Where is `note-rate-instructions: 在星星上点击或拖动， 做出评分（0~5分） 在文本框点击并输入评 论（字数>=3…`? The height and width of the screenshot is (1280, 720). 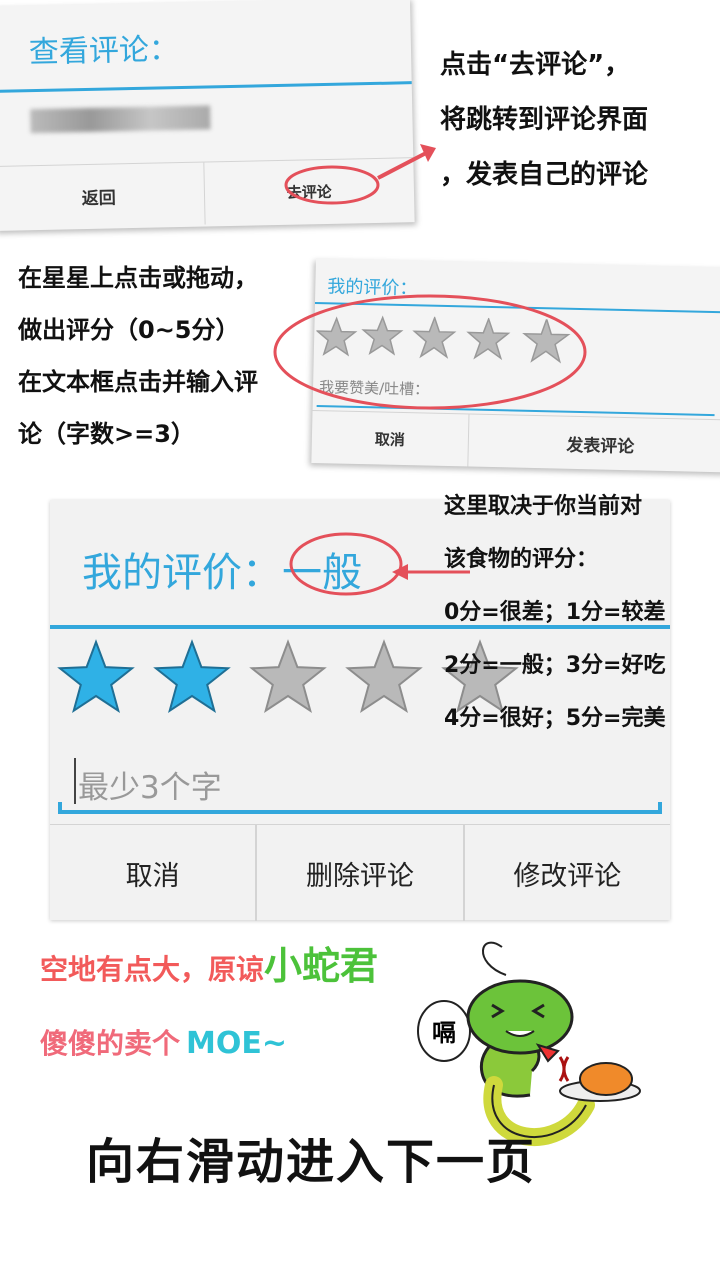
note-rate-instructions: 在星星上点击或拖动， 做出评分（0~5分） 在文本框点击并输入评 论（字数>=3… is located at coordinates (138, 356).